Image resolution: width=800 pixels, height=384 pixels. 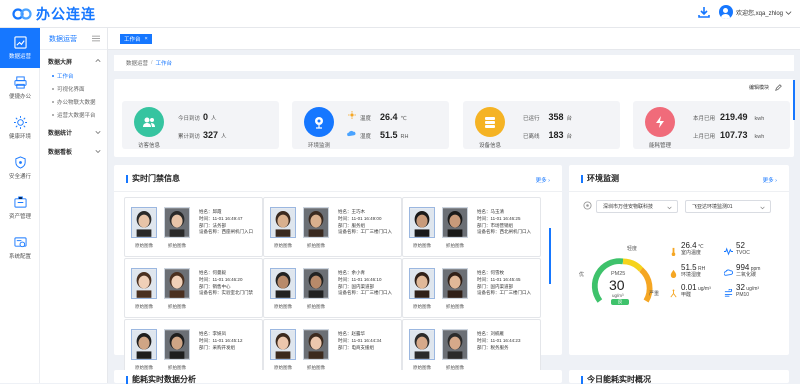 I want to click on device-select: 飞亚达环境监测01, so click(x=728, y=206).